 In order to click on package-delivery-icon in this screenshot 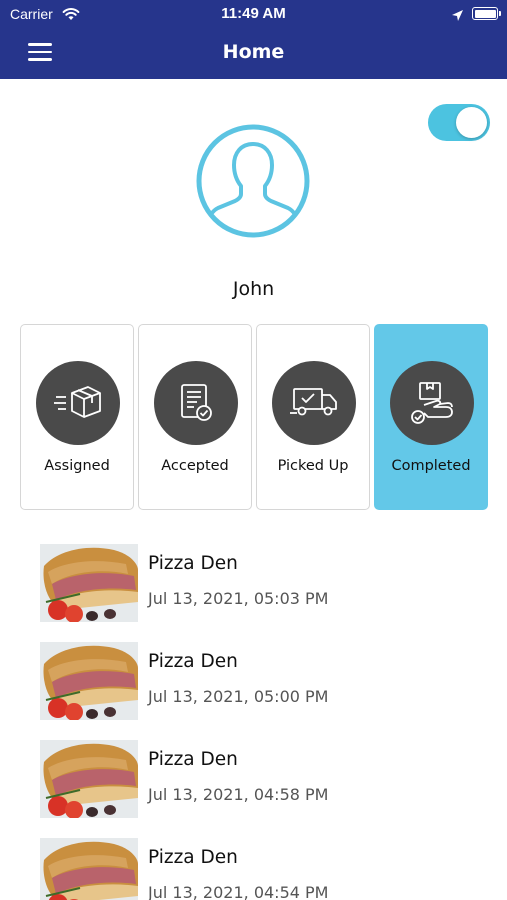, I will do `click(77, 402)`.